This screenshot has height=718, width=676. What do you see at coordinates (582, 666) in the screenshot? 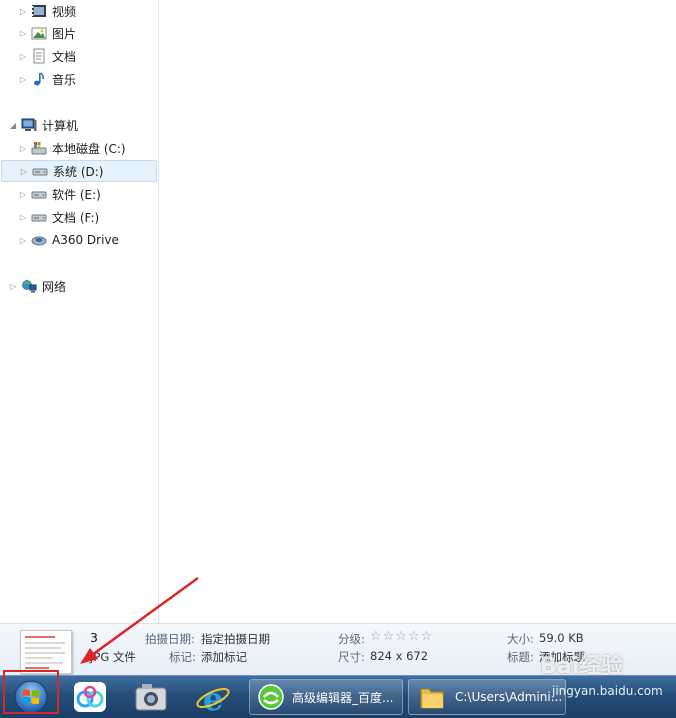
I see `baidu-jingyan-watermark: Bai经验` at bounding box center [582, 666].